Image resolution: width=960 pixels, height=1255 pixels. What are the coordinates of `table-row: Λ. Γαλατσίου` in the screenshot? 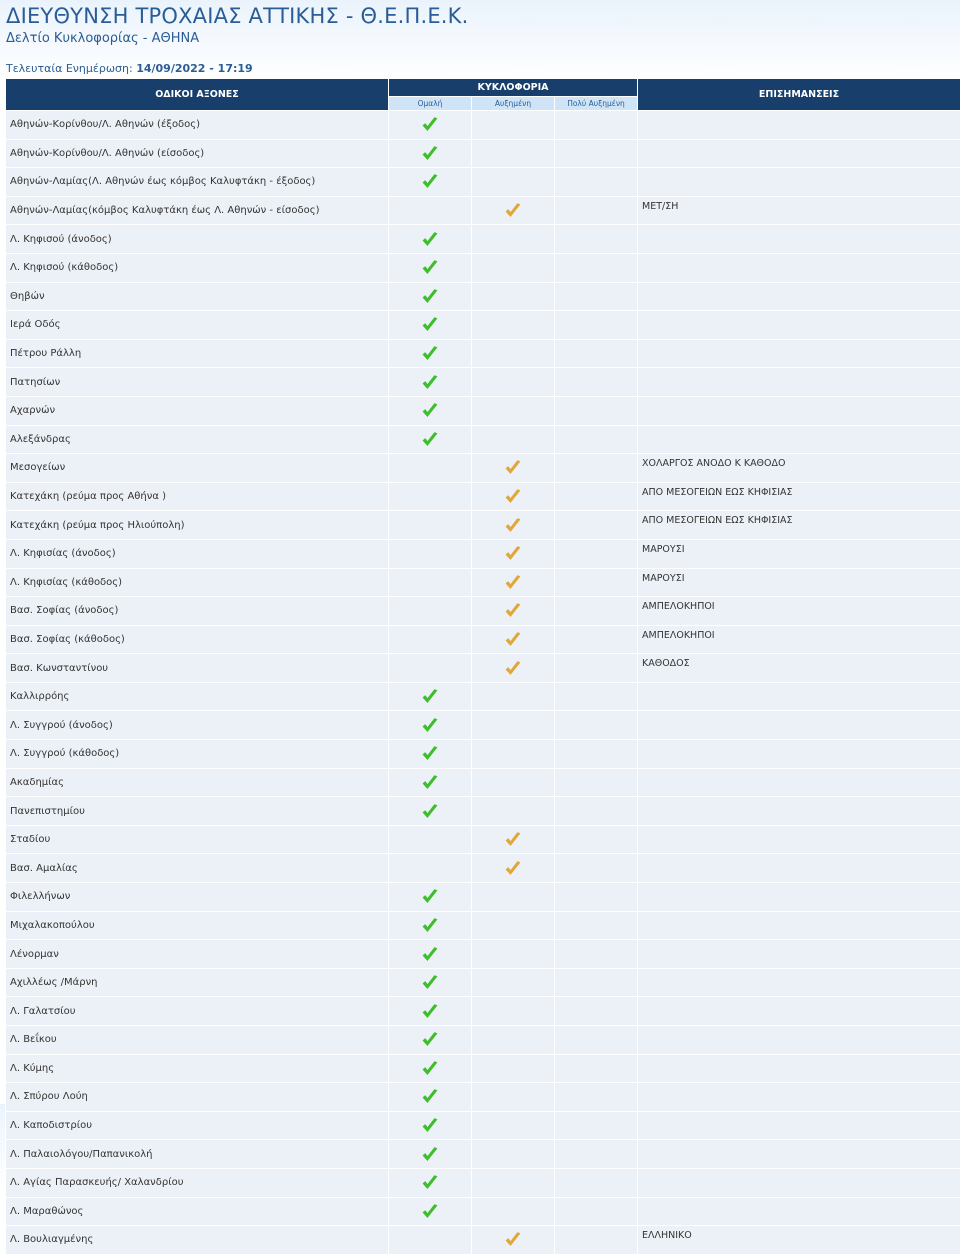 It's located at (483, 1011).